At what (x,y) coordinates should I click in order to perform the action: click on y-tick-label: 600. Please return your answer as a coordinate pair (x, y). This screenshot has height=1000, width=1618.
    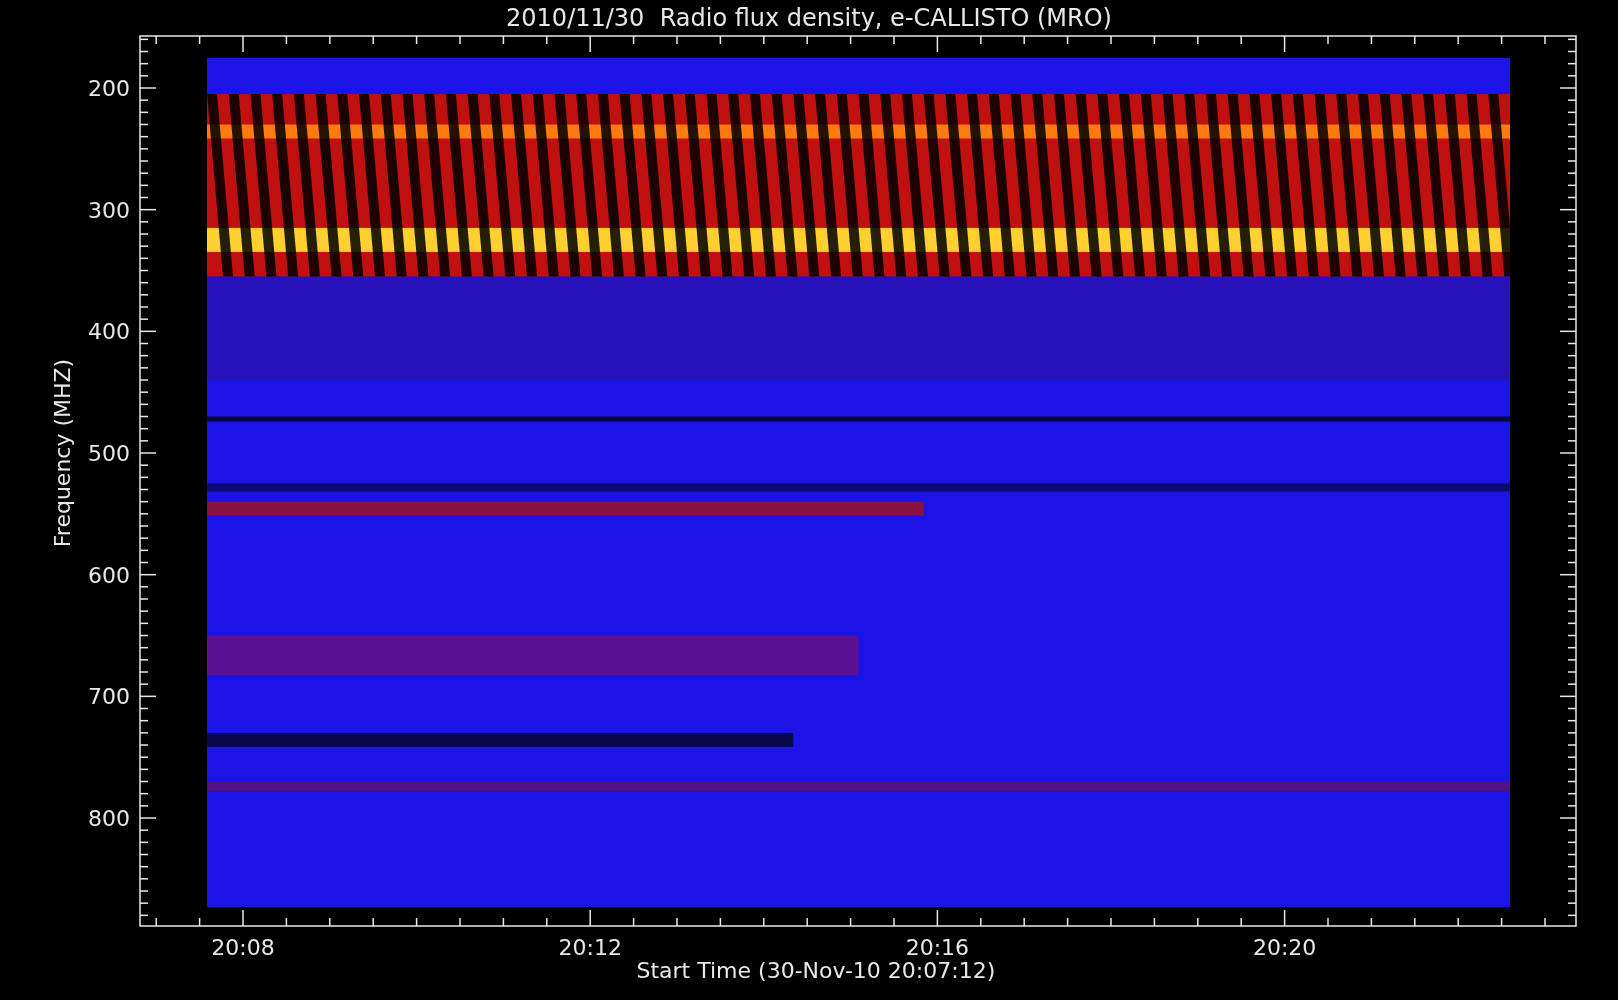
    Looking at the image, I should click on (109, 575).